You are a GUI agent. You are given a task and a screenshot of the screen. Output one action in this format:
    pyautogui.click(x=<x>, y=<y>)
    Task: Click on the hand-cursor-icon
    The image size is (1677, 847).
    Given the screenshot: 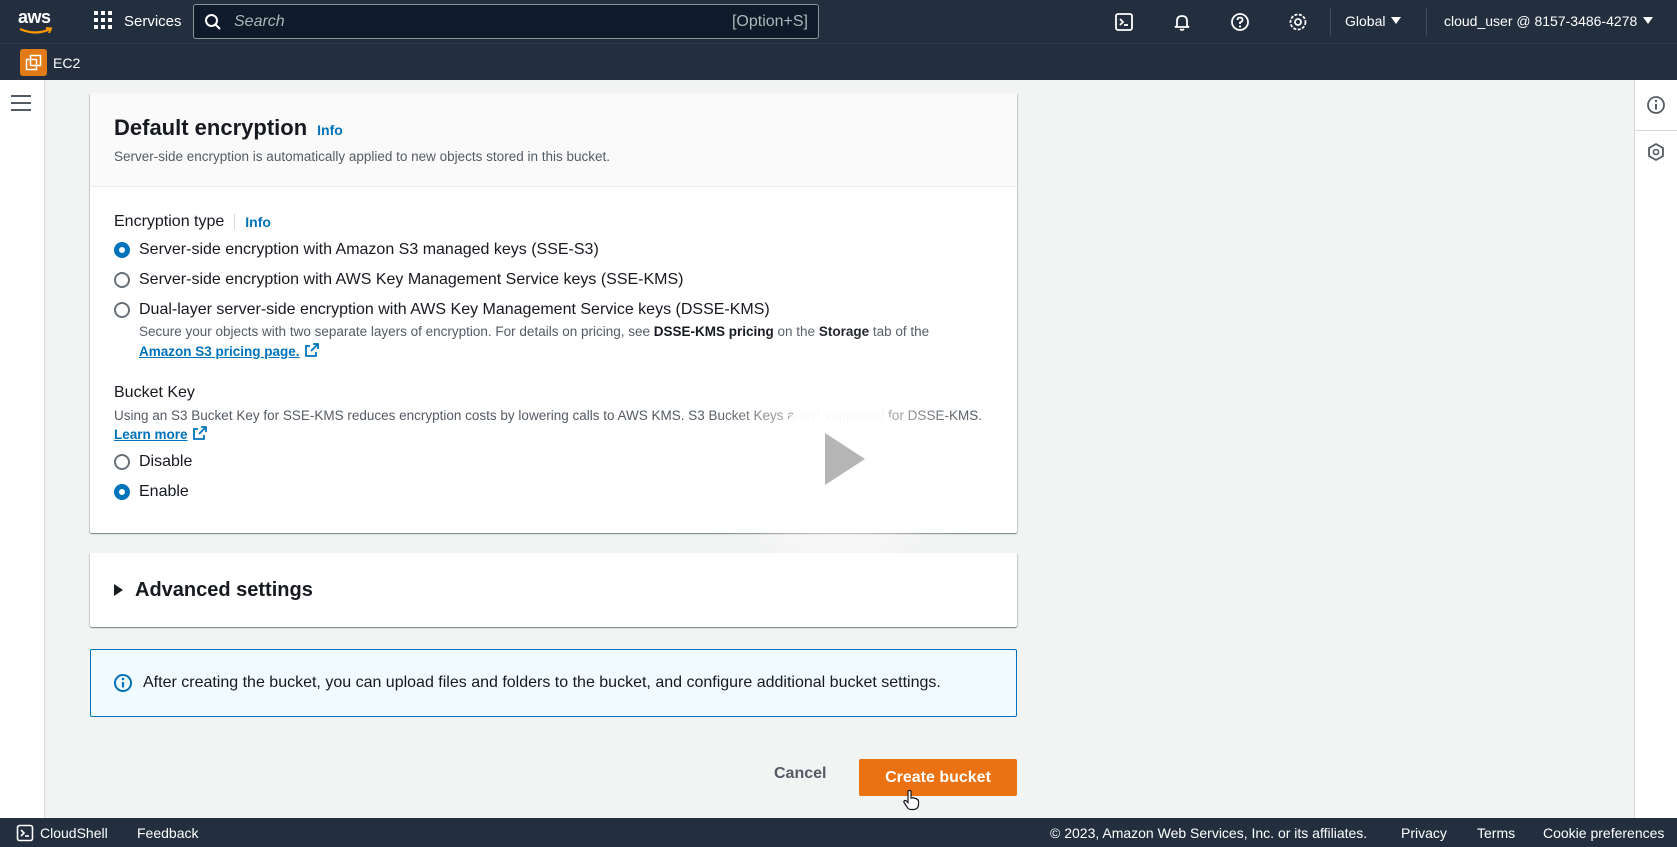 What is the action you would take?
    pyautogui.click(x=911, y=800)
    